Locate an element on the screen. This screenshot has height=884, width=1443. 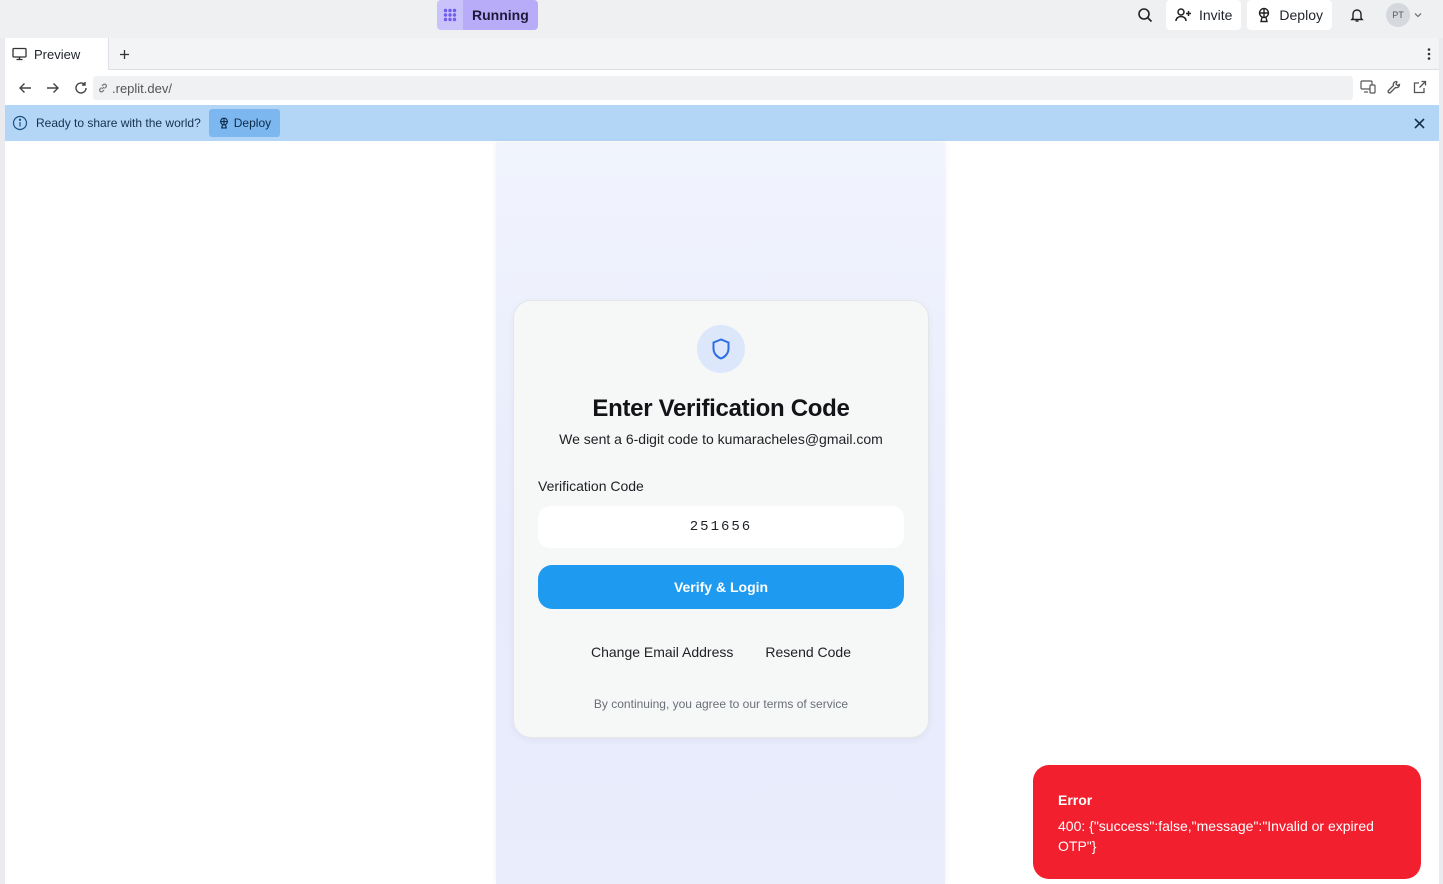
tab-preview: Preview is located at coordinates (57, 54).